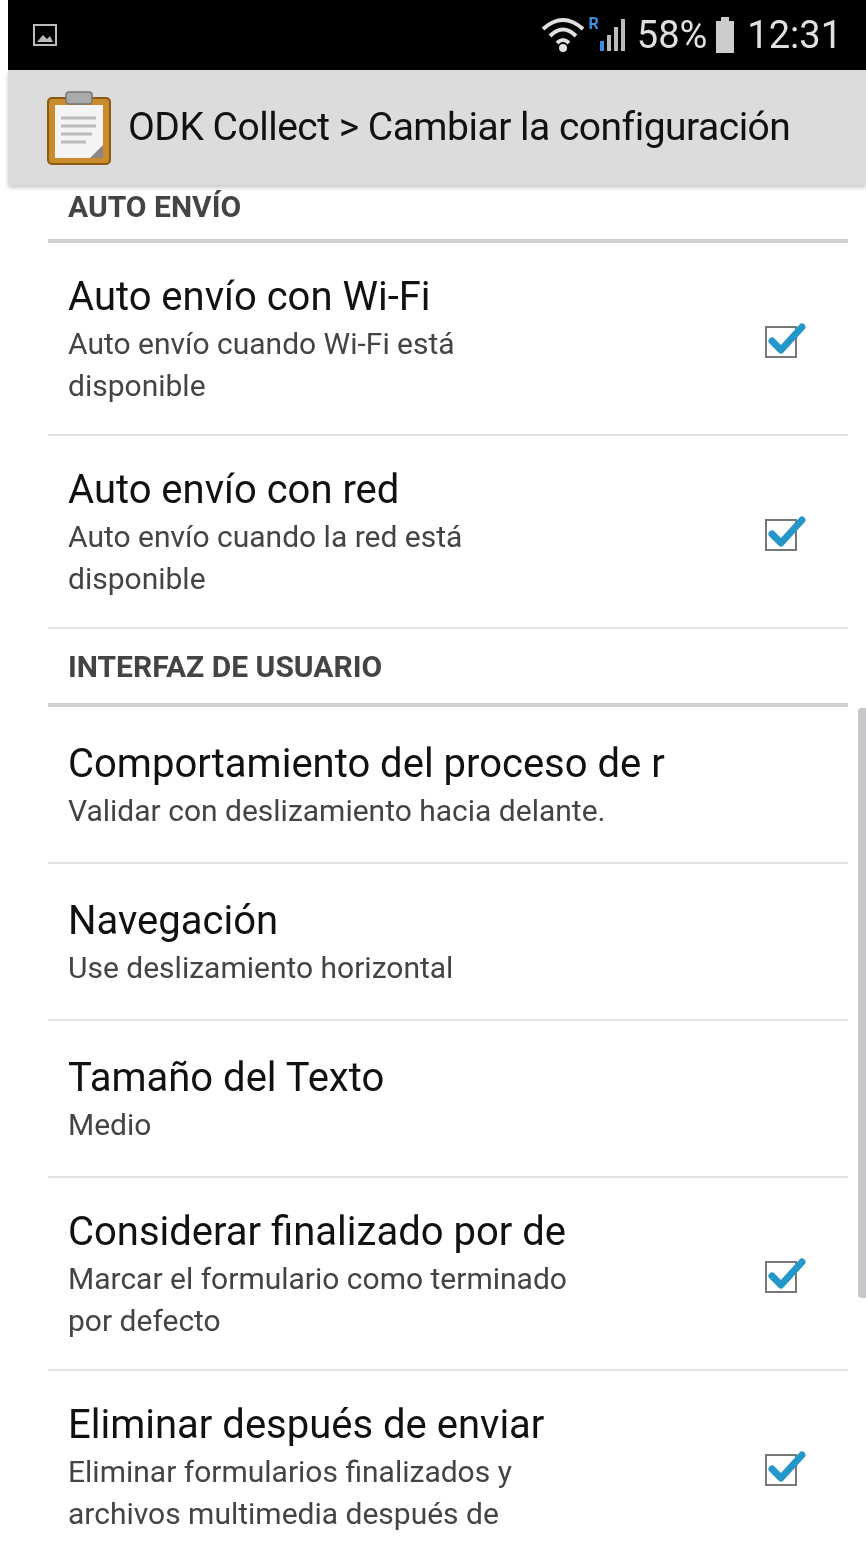 This screenshot has height=1542, width=866. I want to click on preference-summary: Auto envío cuando la red está disponible, so click(266, 557).